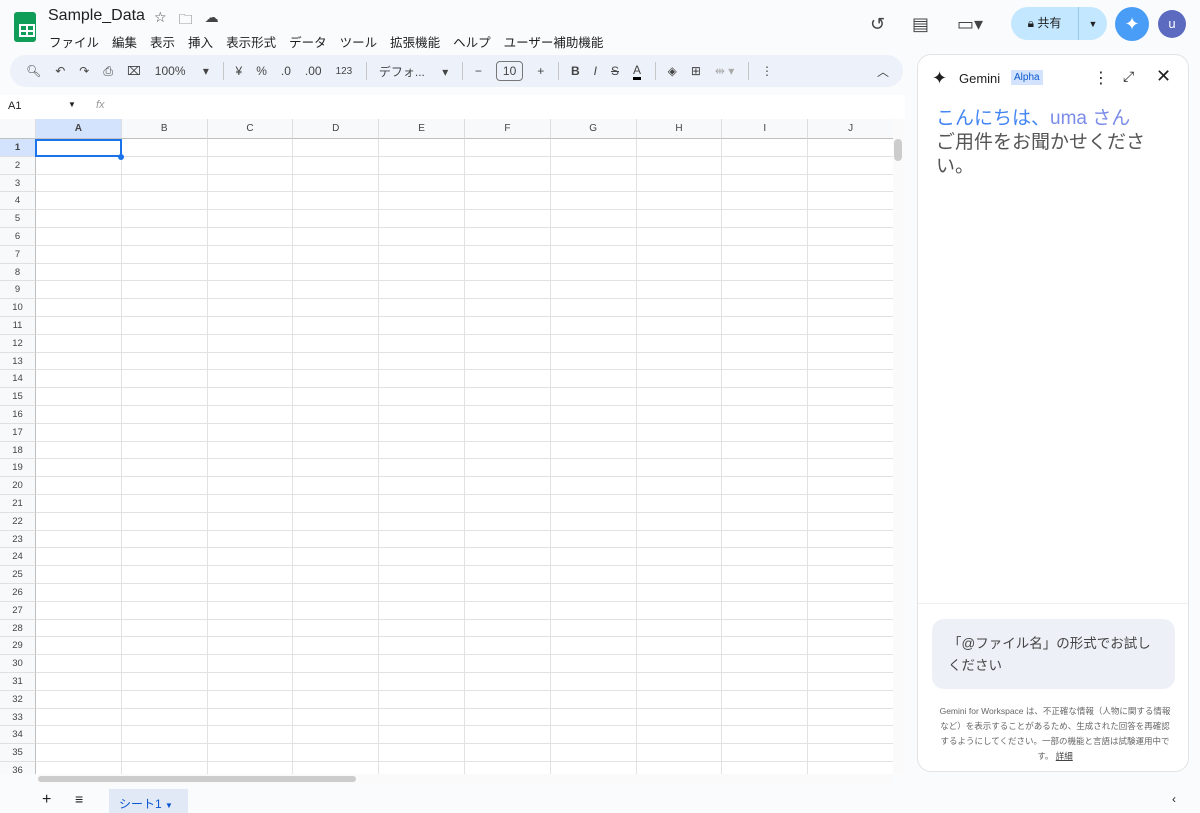 This screenshot has height=813, width=1200. I want to click on gemini-button: ✦, so click(1132, 24).